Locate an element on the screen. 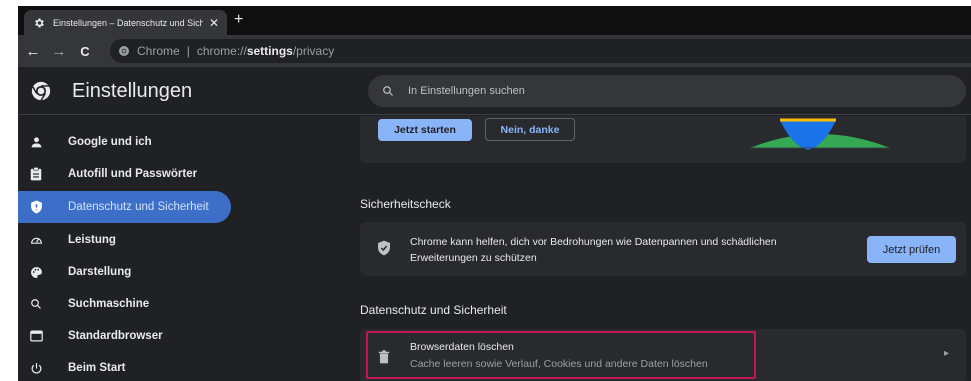 Image resolution: width=971 pixels, height=381 pixels. search-placeholder: In Einstellungen suchen is located at coordinates (466, 91).